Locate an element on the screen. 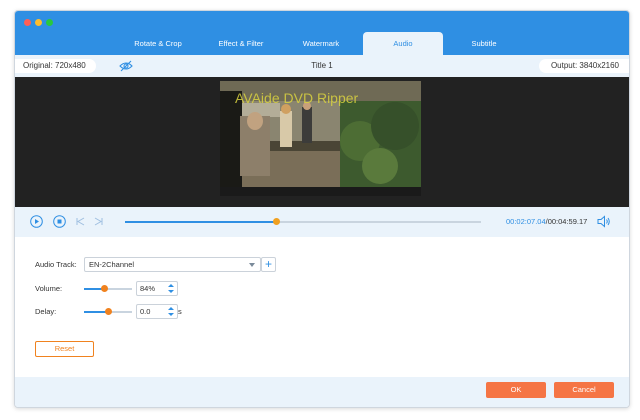 The image size is (640, 420). zoom-window-button is located at coordinates (49, 22).